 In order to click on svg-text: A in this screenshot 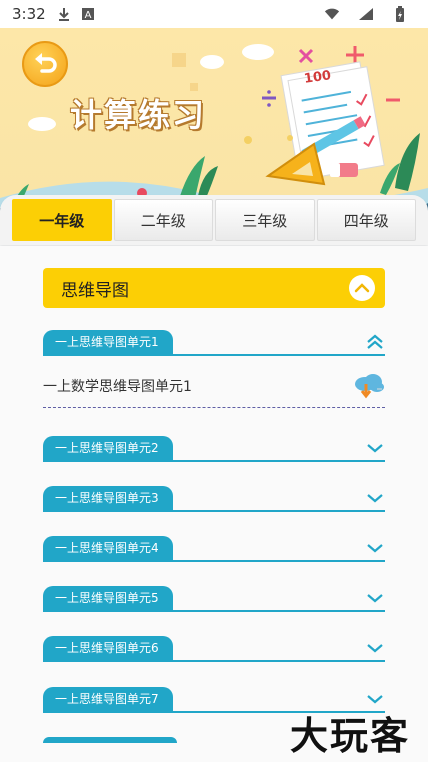, I will do `click(87, 15)`.